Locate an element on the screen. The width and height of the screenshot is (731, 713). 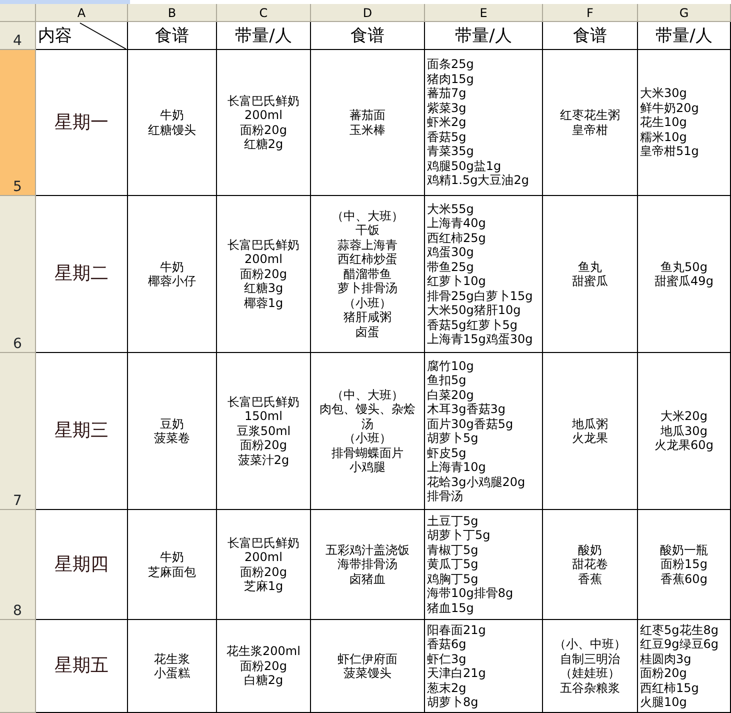
cell-text: 甜花卷 is located at coordinates (590, 564).